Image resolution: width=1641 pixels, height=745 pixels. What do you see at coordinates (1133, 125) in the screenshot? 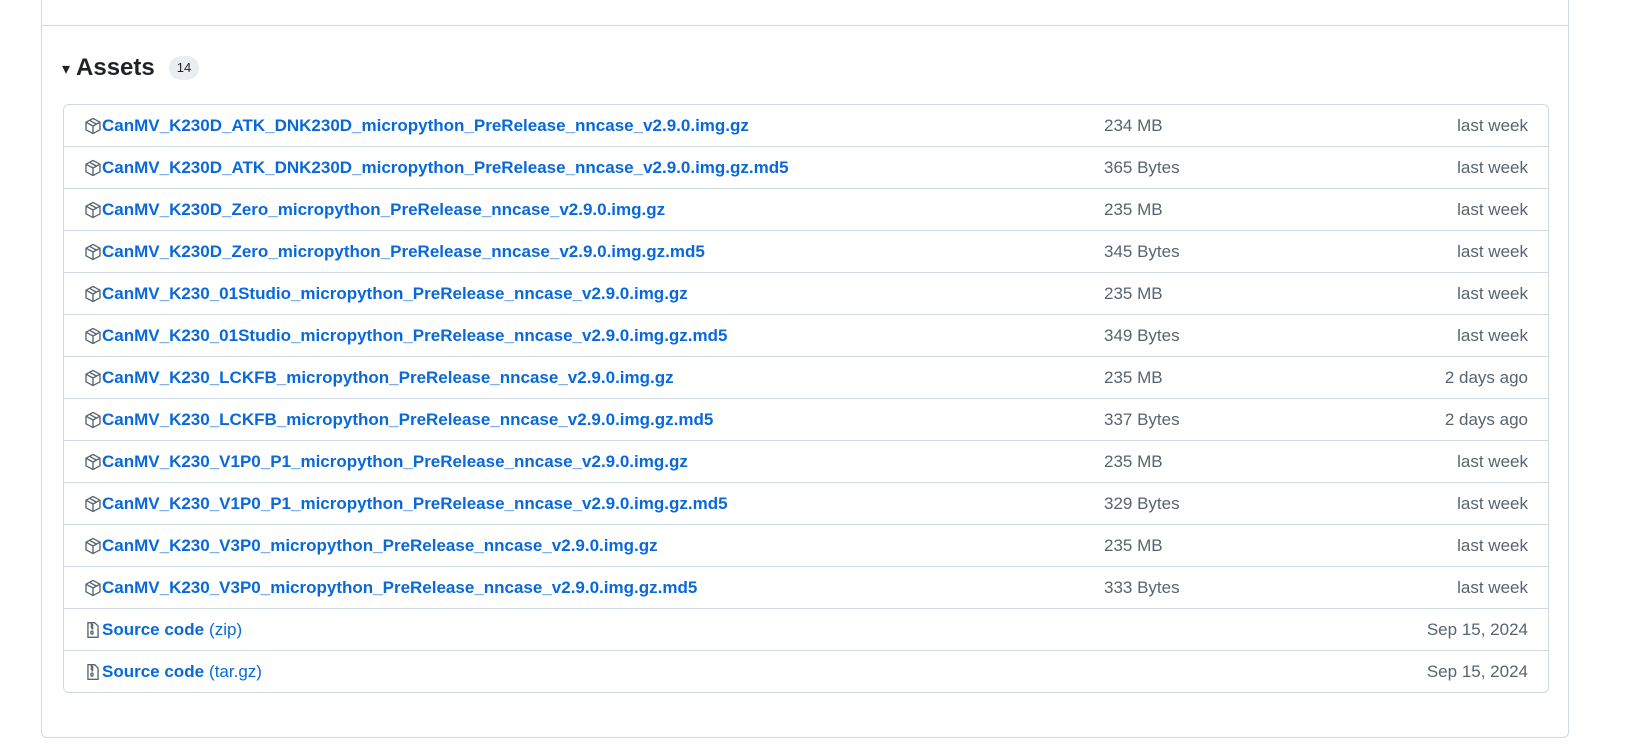
I see `asset-size: 234 MB` at bounding box center [1133, 125].